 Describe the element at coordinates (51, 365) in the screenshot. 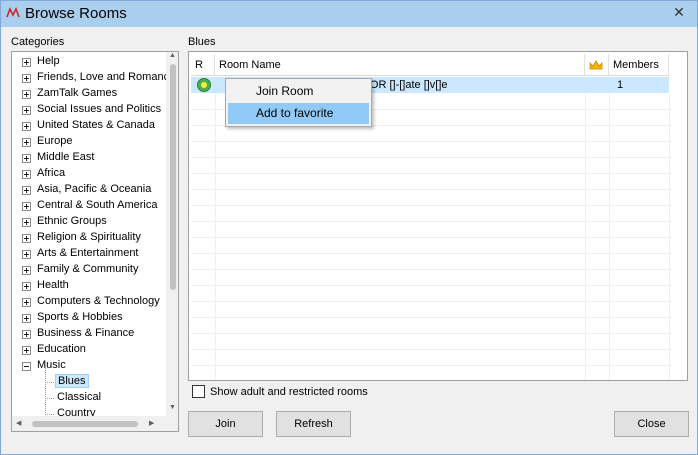

I see `tree-item-label: Music` at that location.